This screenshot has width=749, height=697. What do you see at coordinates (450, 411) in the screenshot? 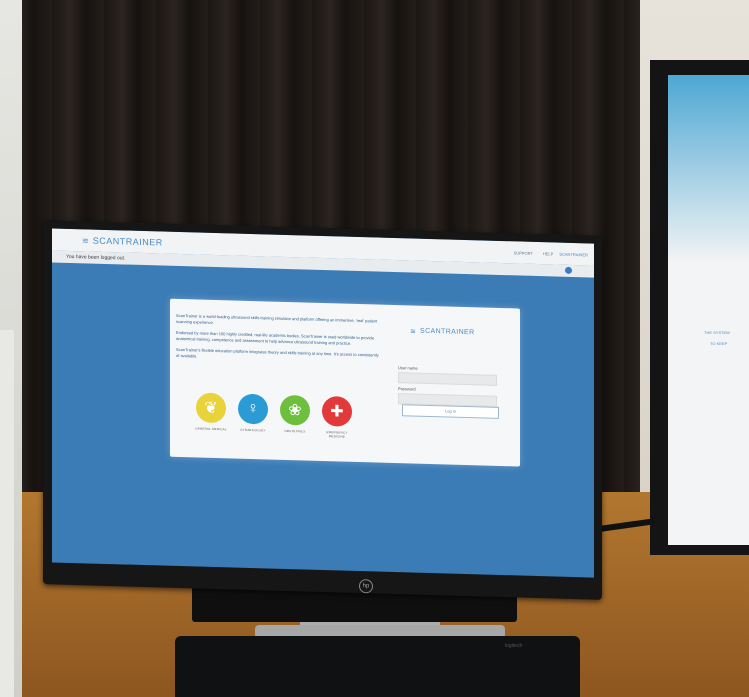
I see `login-button: Log in` at bounding box center [450, 411].